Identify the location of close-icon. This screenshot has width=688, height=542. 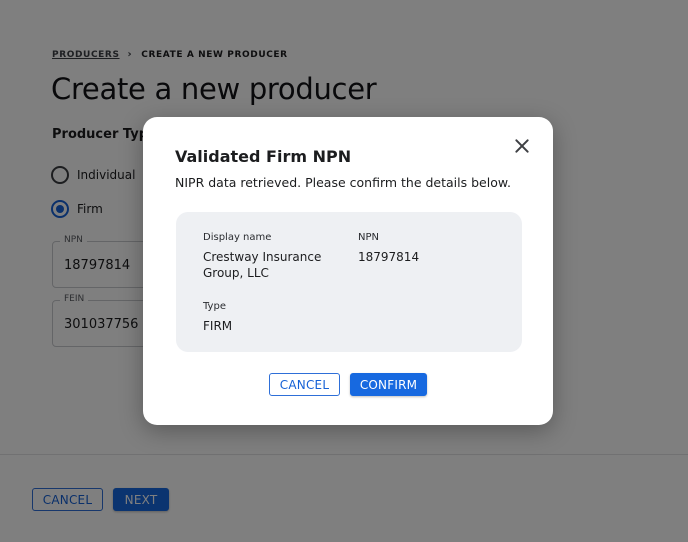
(522, 146).